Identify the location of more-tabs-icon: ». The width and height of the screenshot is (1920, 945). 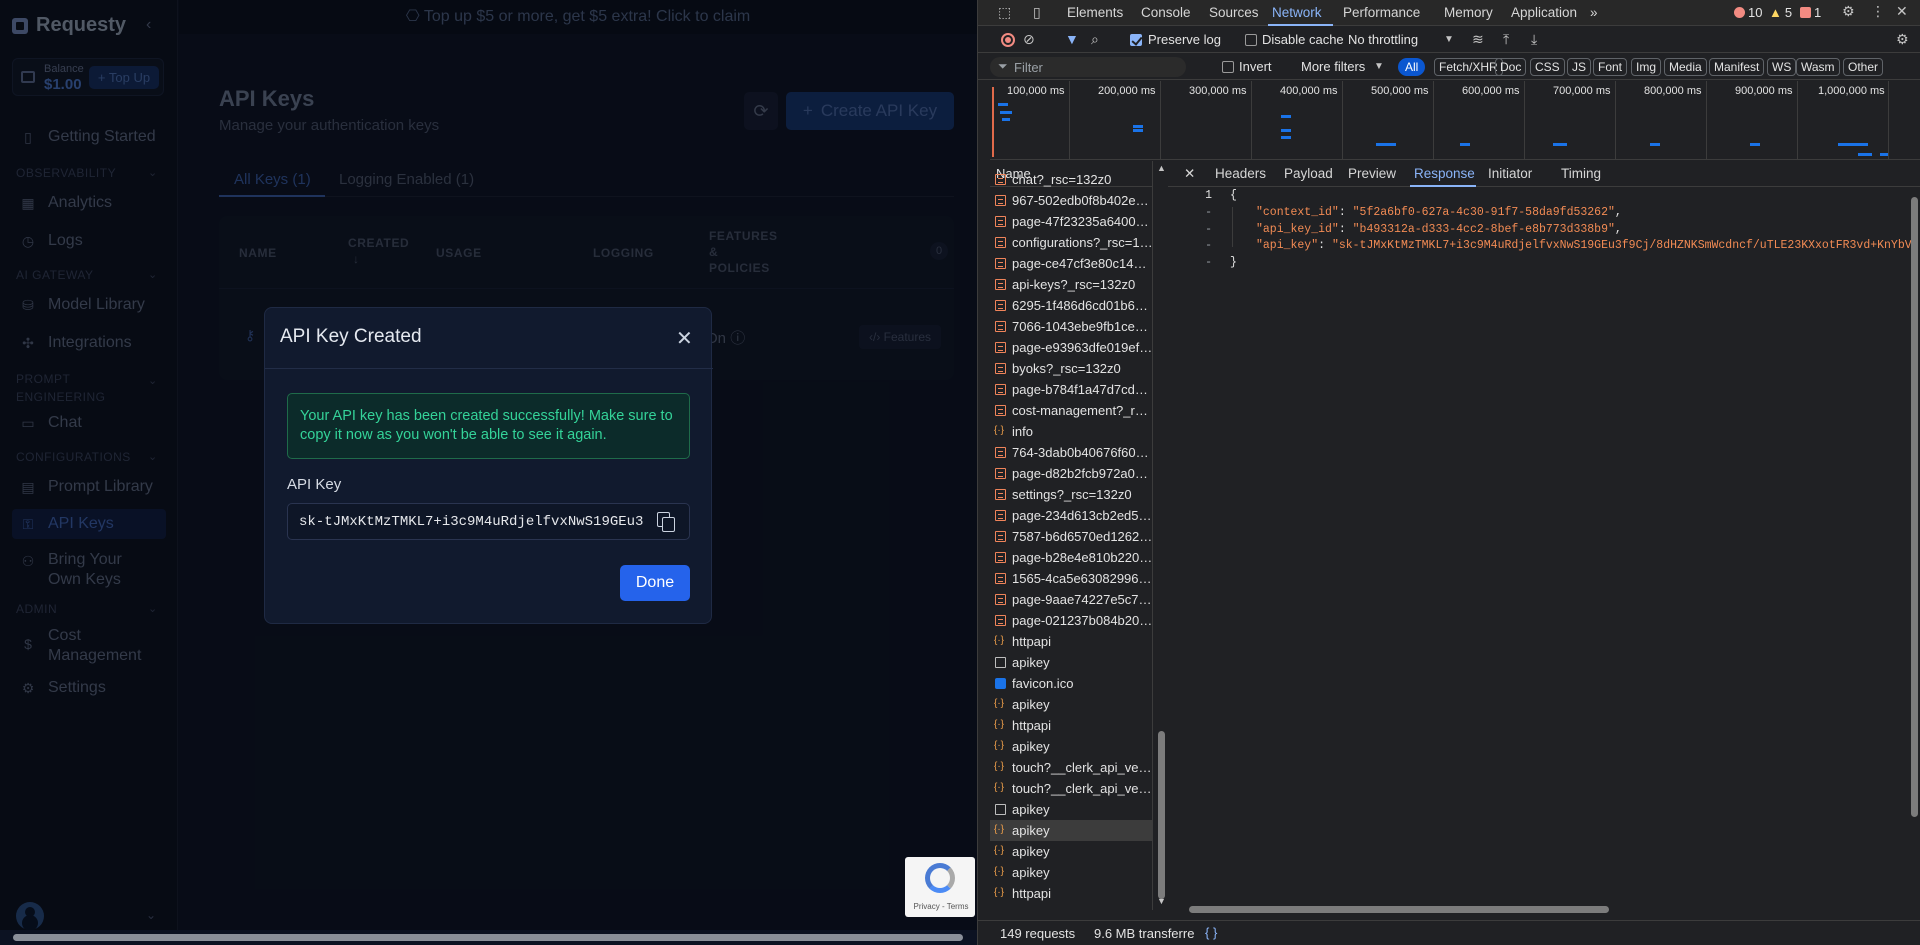
(1594, 13).